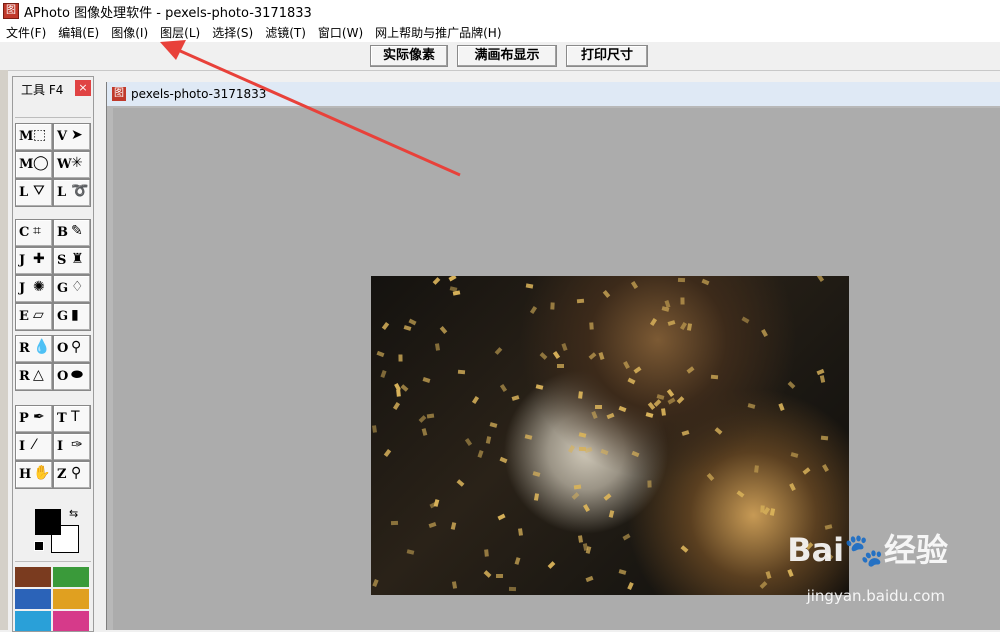 The width and height of the screenshot is (1000, 632). Describe the element at coordinates (72, 419) in the screenshot. I see `tool-button: TT` at that location.